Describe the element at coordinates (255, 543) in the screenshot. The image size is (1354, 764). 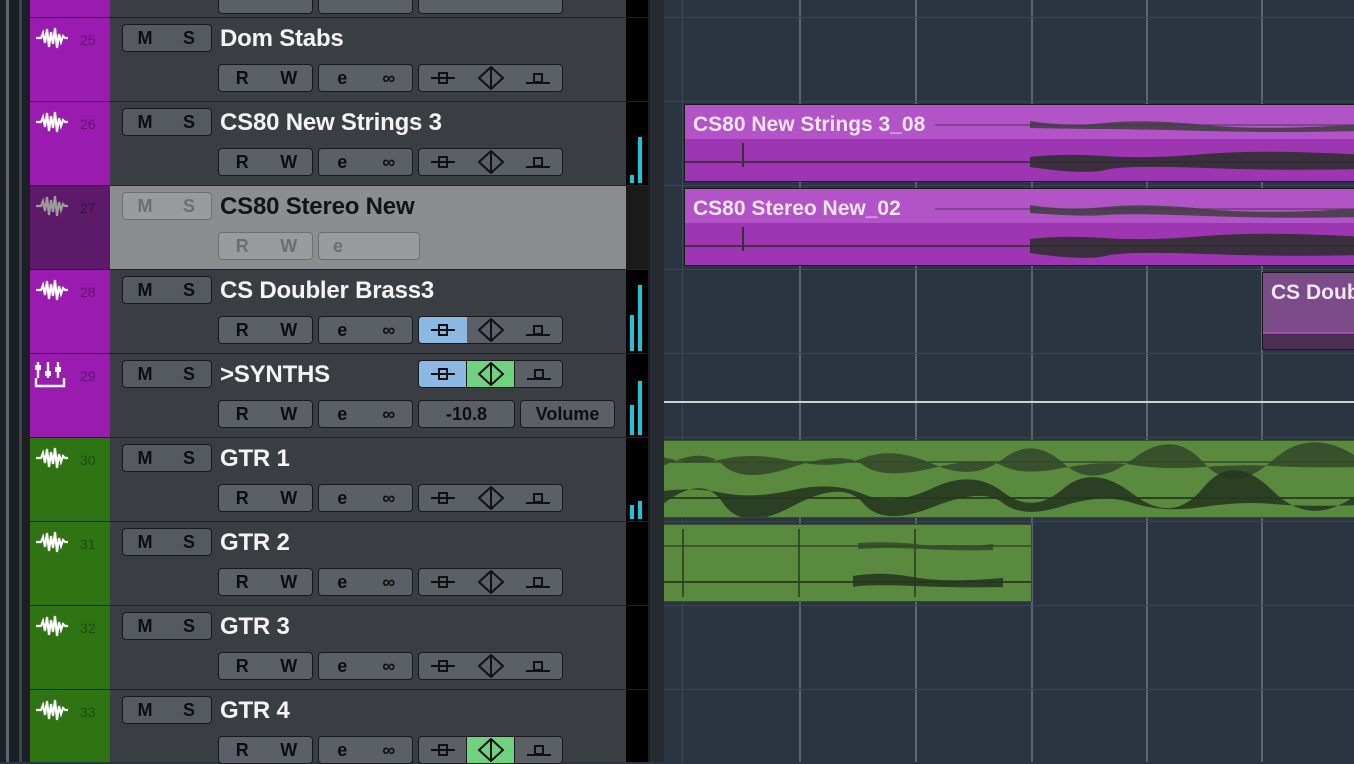
I see `track-name: GTR 2` at that location.